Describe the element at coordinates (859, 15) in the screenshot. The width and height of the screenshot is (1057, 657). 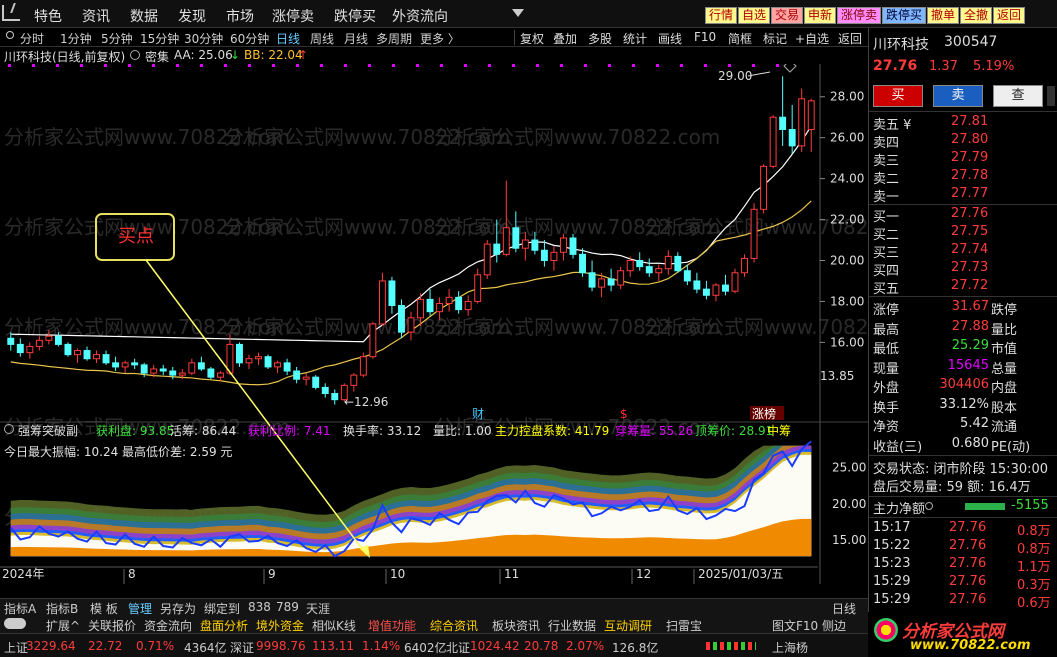
I see `limit-up-sell-button: 涨停卖` at that location.